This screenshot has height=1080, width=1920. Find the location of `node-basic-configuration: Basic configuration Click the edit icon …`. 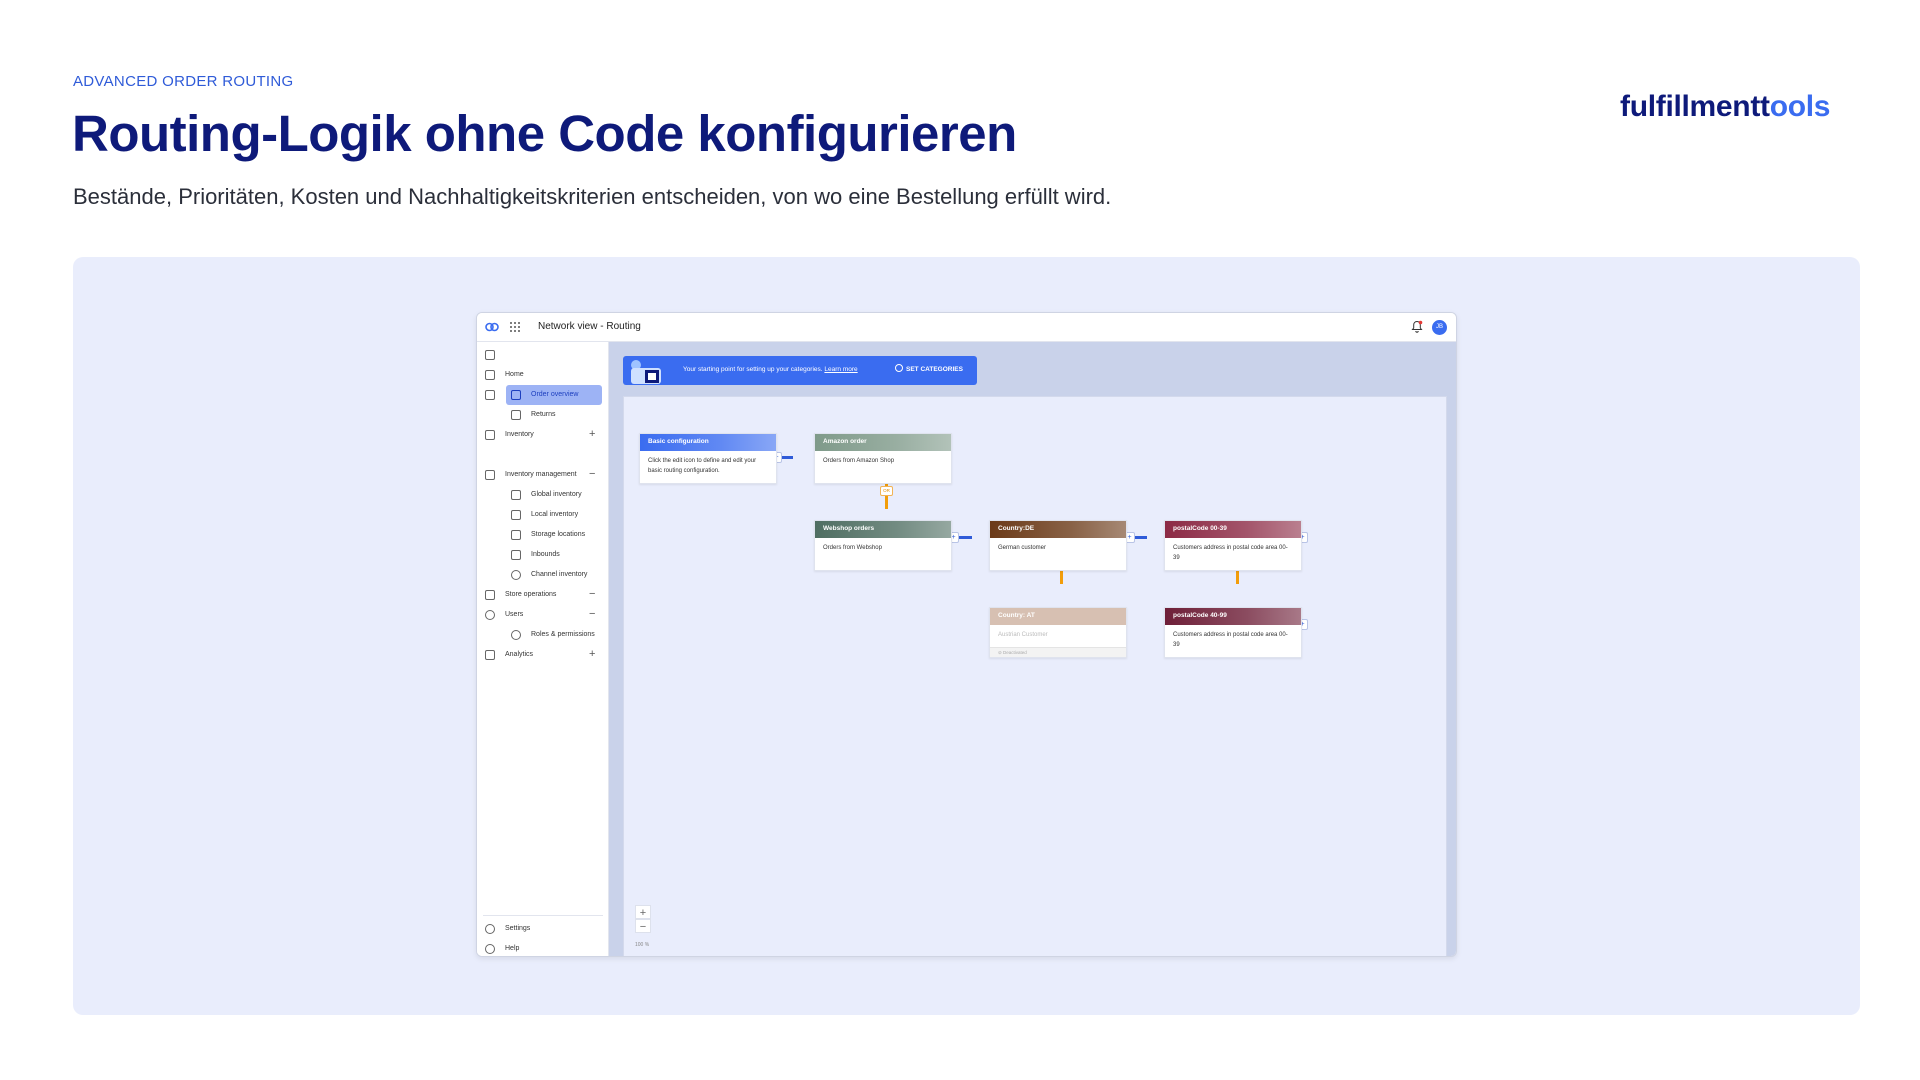

node-basic-configuration: Basic configuration Click the edit icon … is located at coordinates (708, 458).